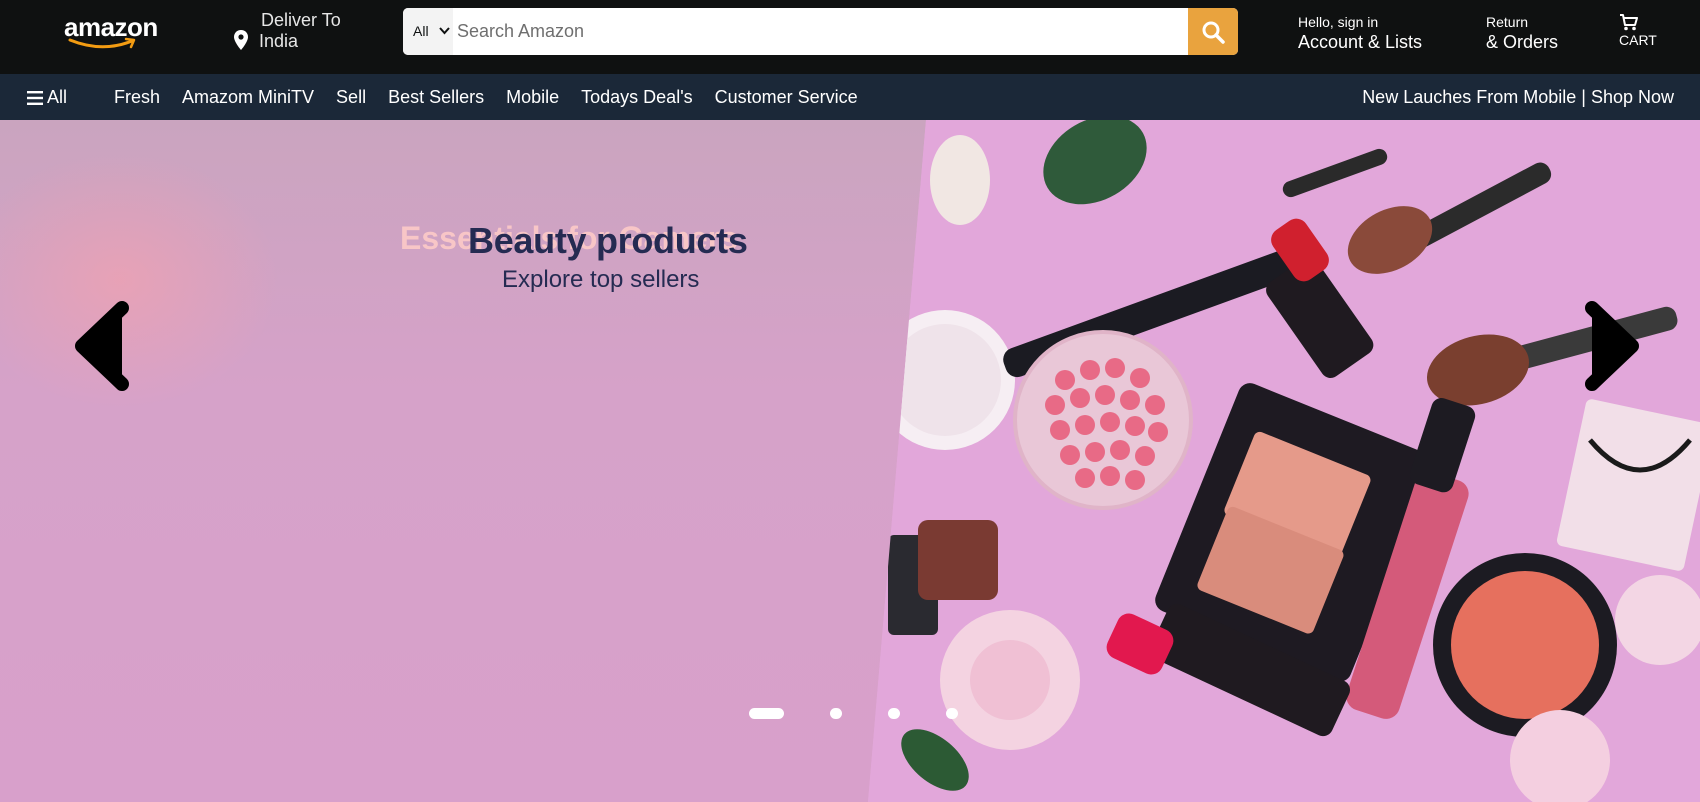 The image size is (1700, 802). I want to click on search-category-label: All, so click(421, 31).